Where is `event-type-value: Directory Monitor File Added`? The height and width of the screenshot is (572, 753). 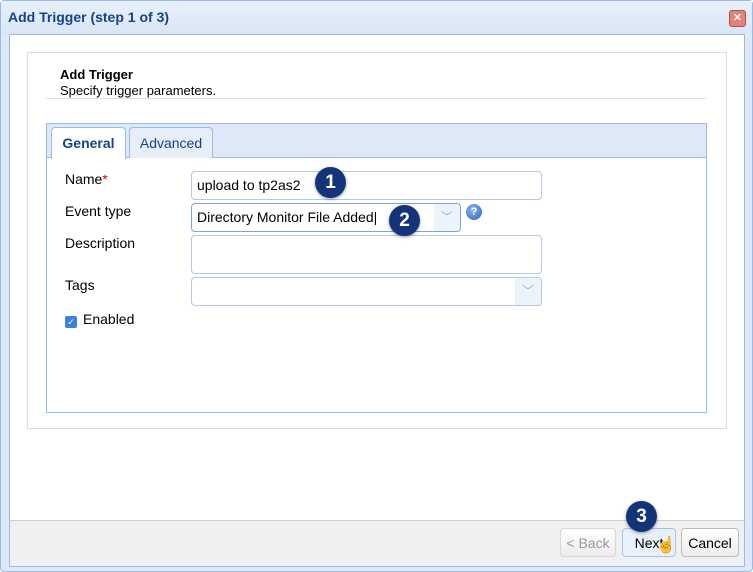 event-type-value: Directory Monitor File Added is located at coordinates (285, 217).